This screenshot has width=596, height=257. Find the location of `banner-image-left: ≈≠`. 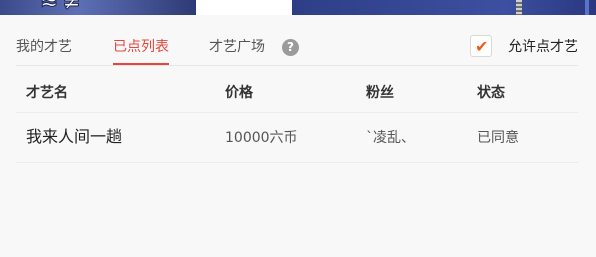

banner-image-left: ≈≠ is located at coordinates (98, 8).